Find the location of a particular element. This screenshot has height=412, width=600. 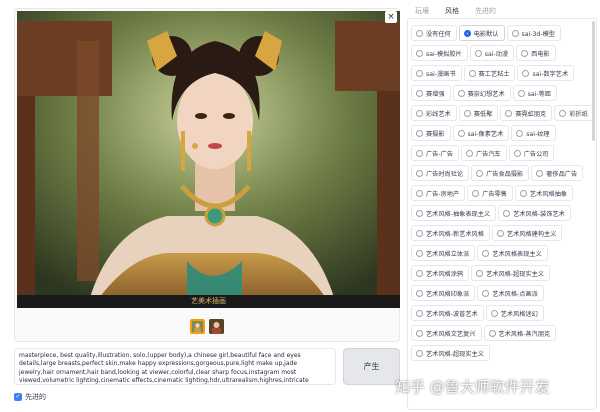

style-option: 彩折纸 is located at coordinates (574, 113).